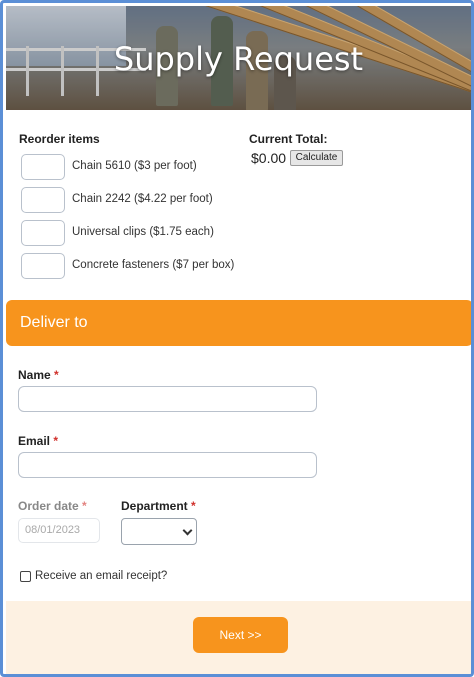 This screenshot has width=474, height=677. Describe the element at coordinates (43, 233) in the screenshot. I see `universal-clips-quantity-input` at that location.